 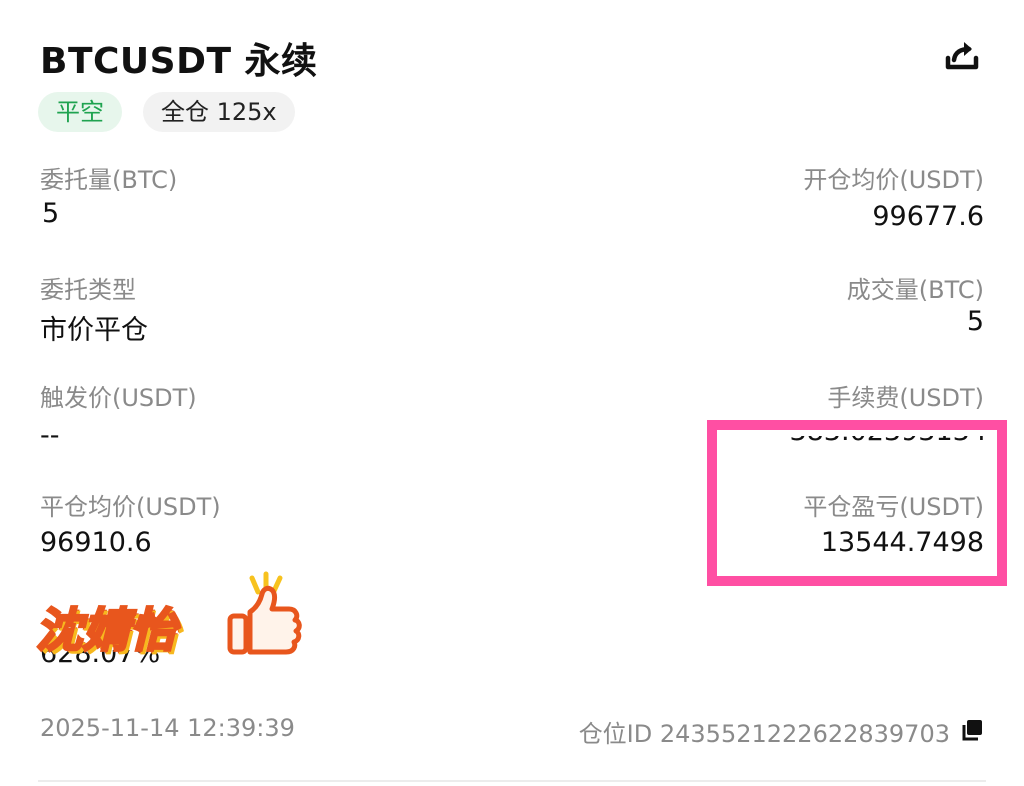 What do you see at coordinates (915, 290) in the screenshot?
I see `filled-qty-label: 成交量(BTC)` at bounding box center [915, 290].